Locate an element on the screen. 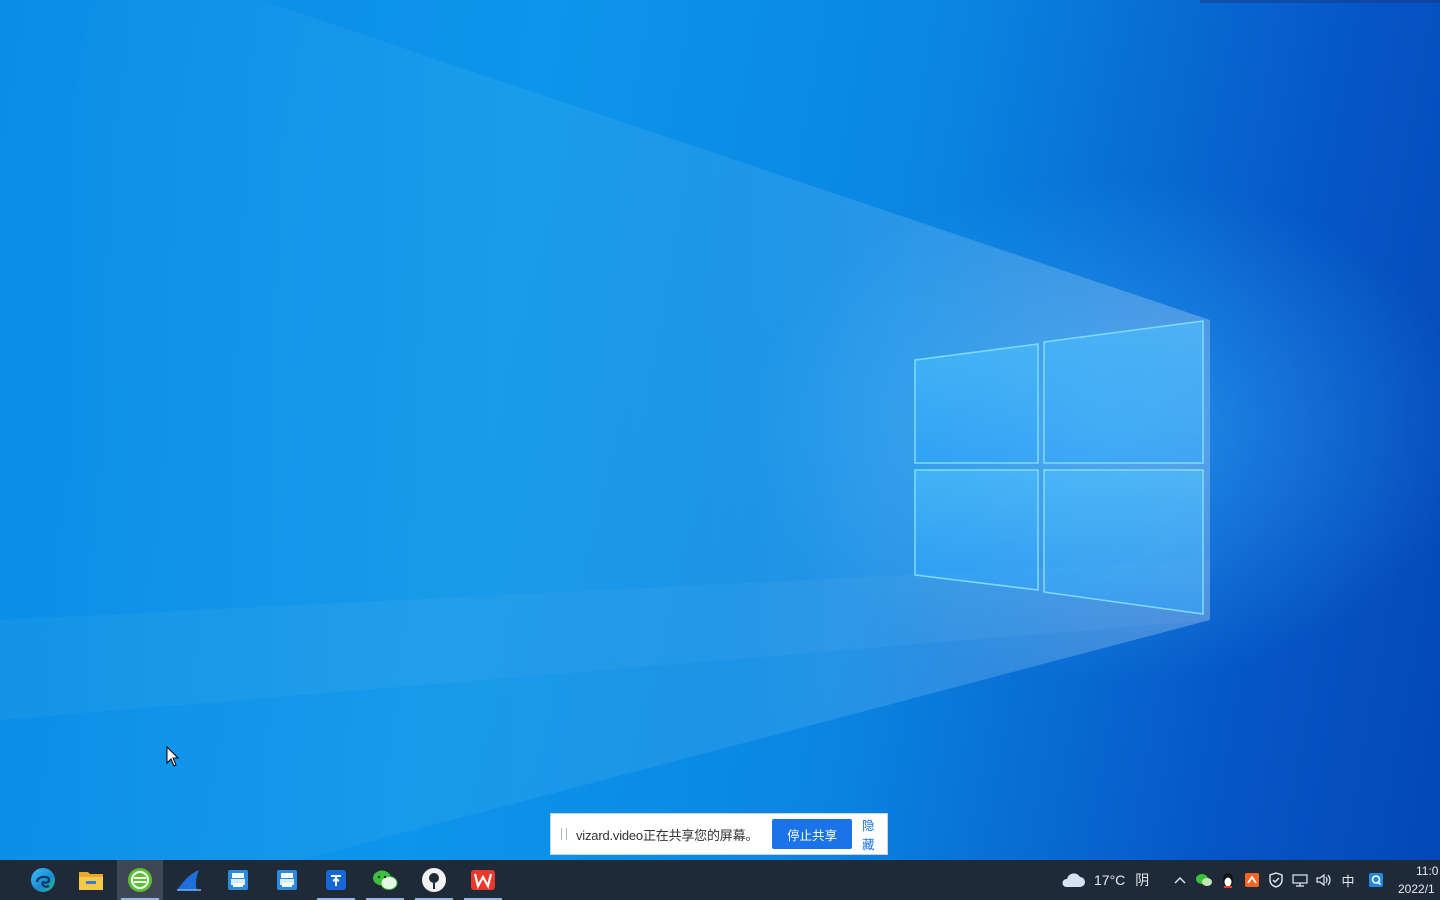 The width and height of the screenshot is (1440, 900). wps-icon is located at coordinates (483, 880).